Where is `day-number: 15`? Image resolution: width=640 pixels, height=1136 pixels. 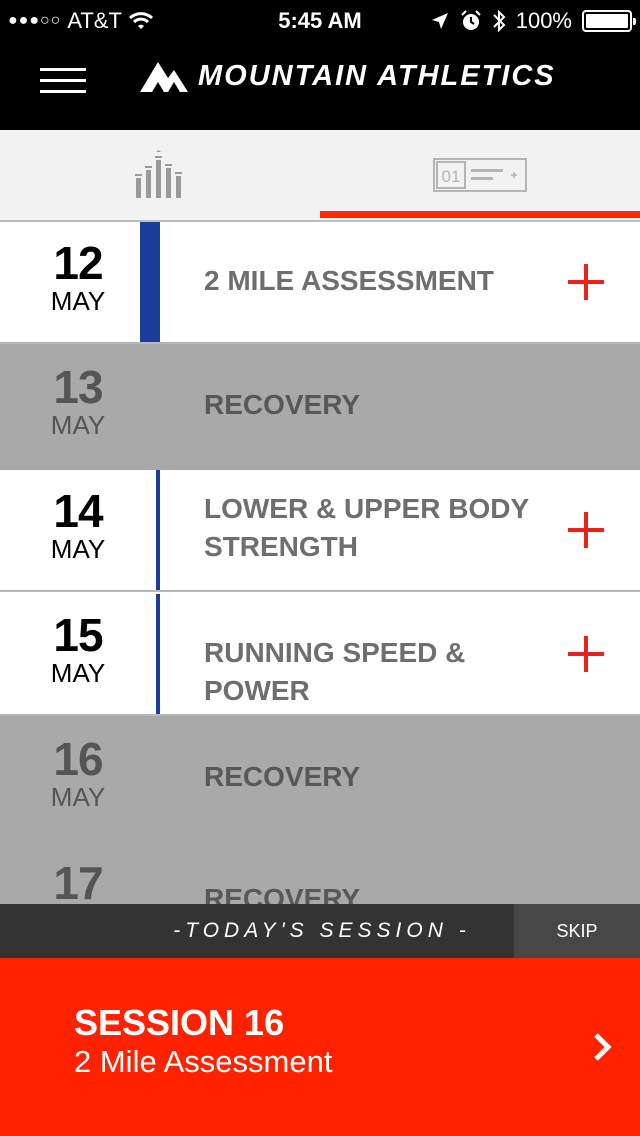 day-number: 15 is located at coordinates (78, 635).